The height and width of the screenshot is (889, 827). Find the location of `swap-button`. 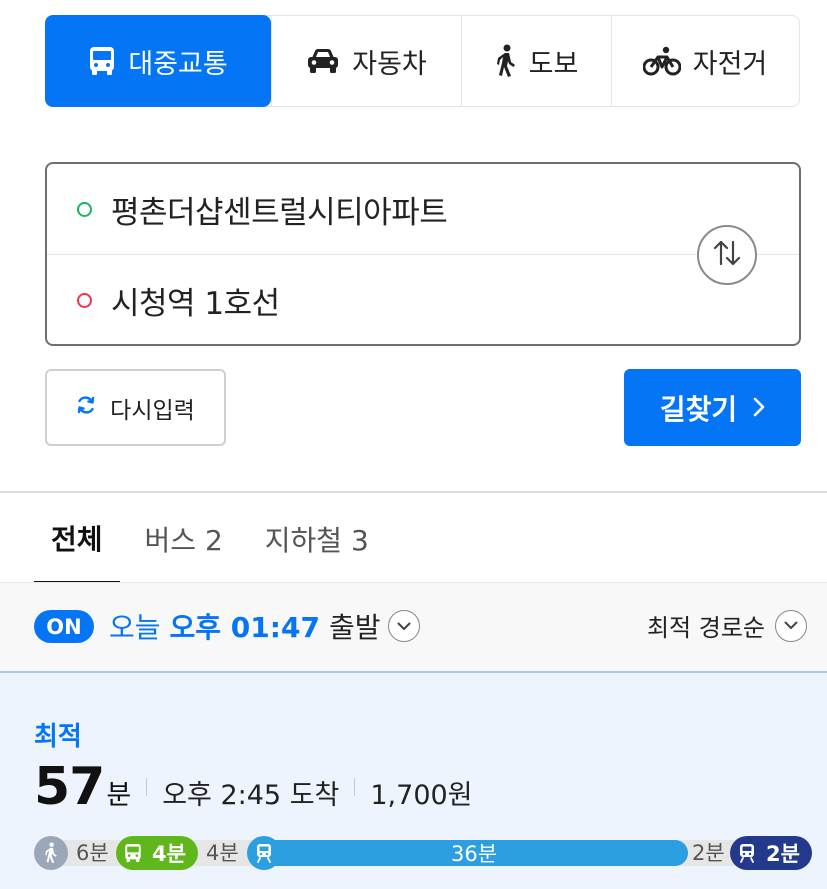

swap-button is located at coordinates (727, 255).